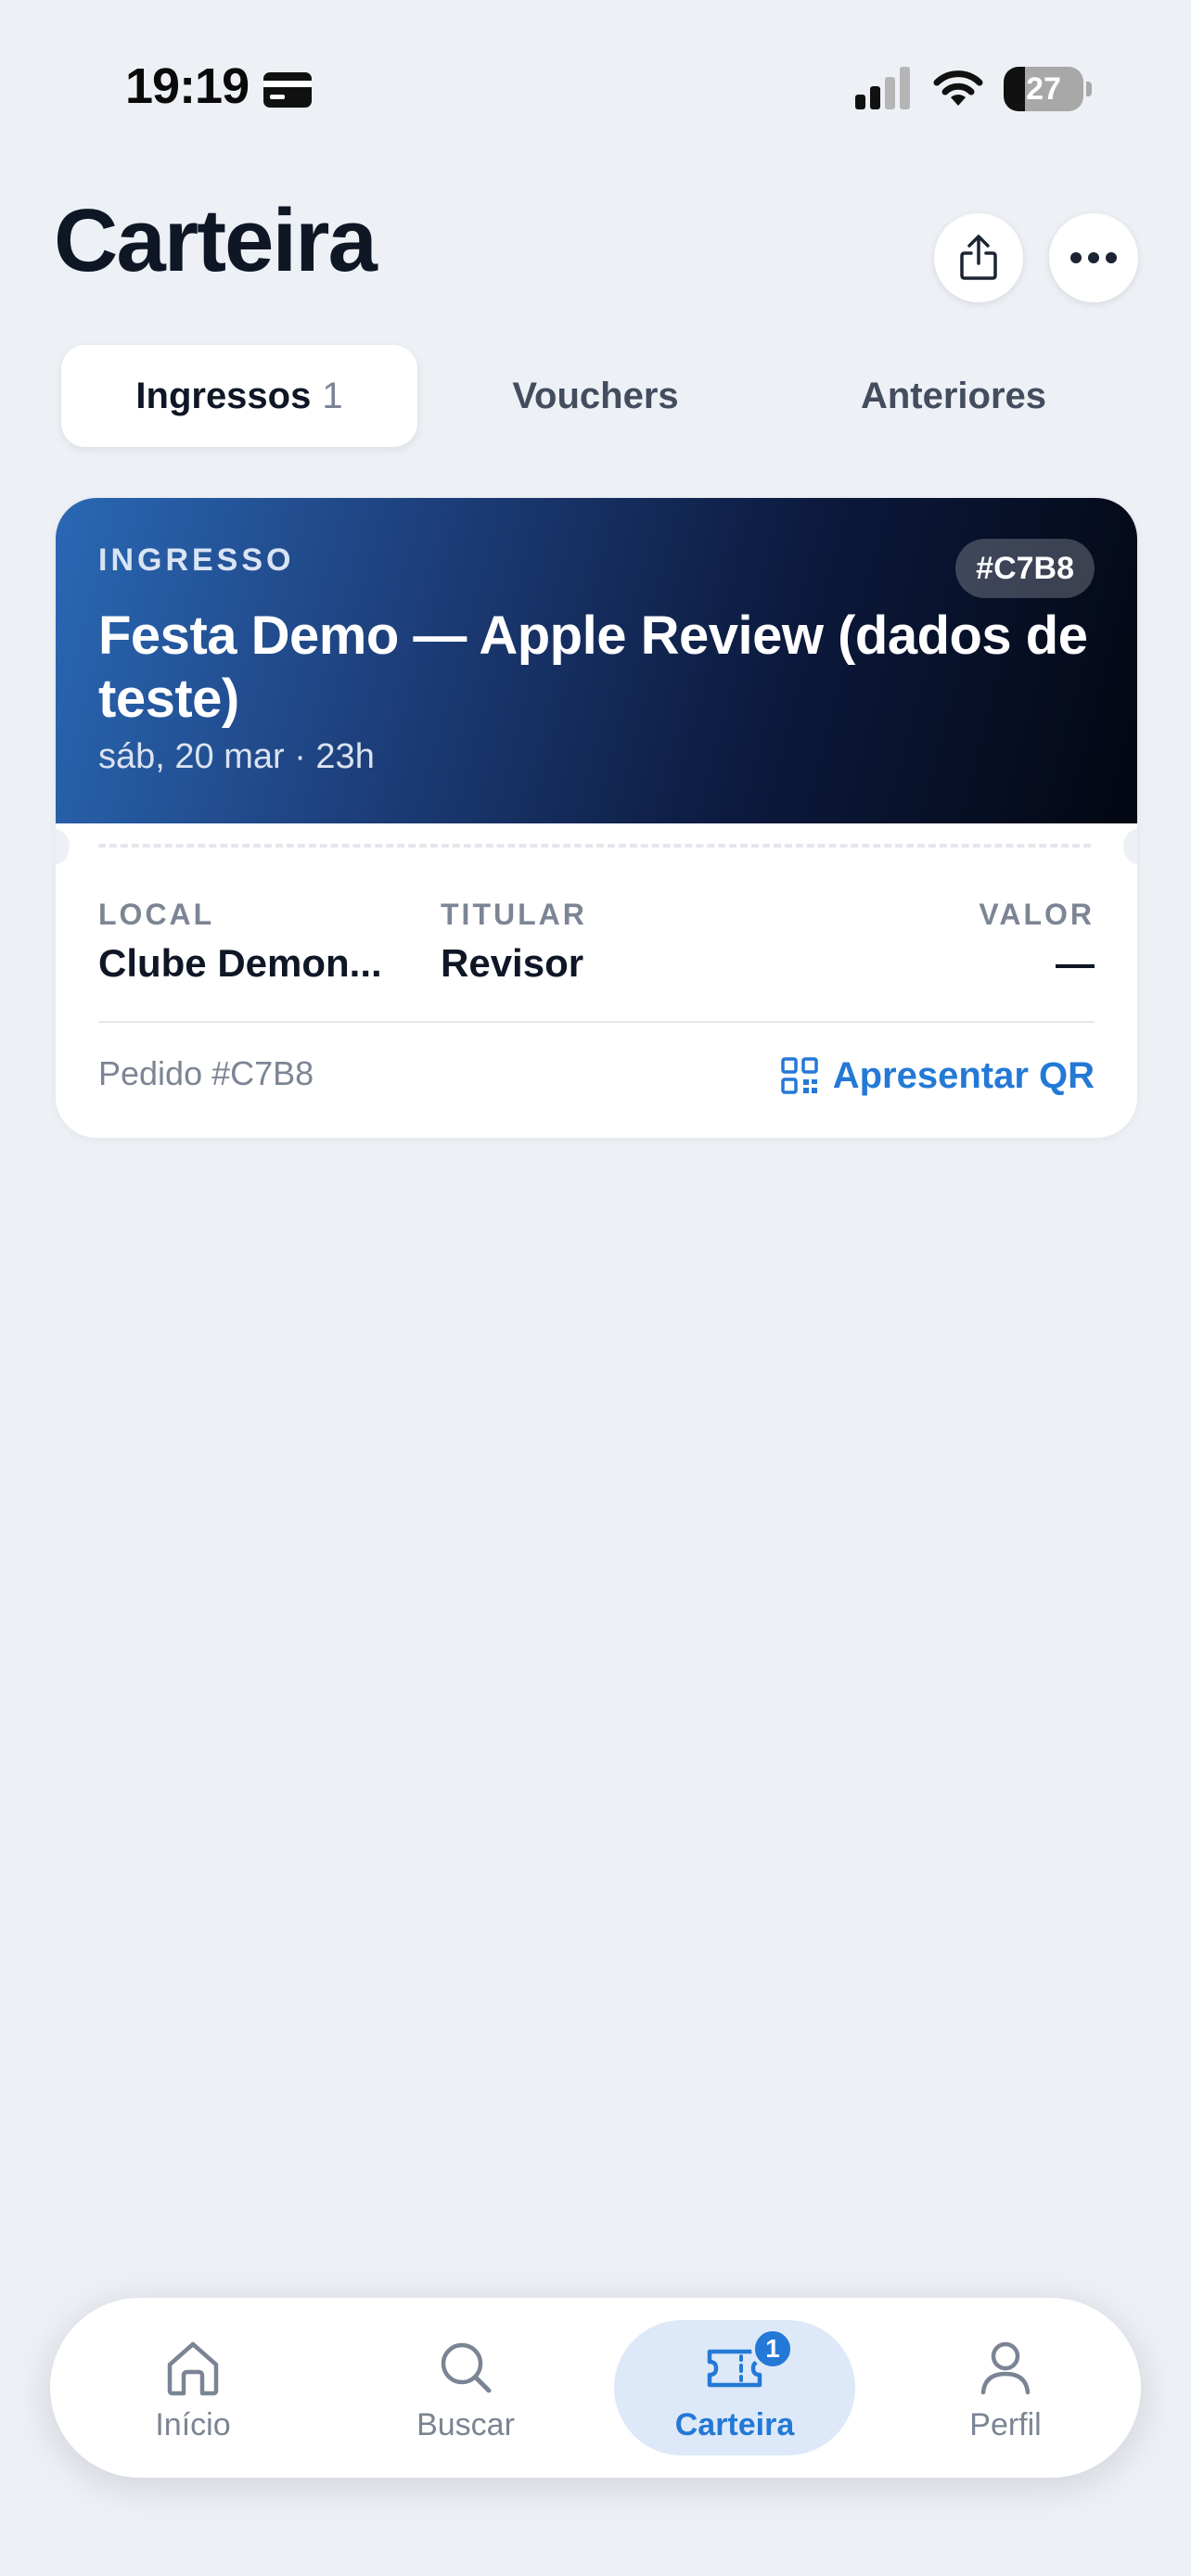 This screenshot has width=1191, height=2576. I want to click on tab-anteriores-label: Anteriores, so click(953, 395).